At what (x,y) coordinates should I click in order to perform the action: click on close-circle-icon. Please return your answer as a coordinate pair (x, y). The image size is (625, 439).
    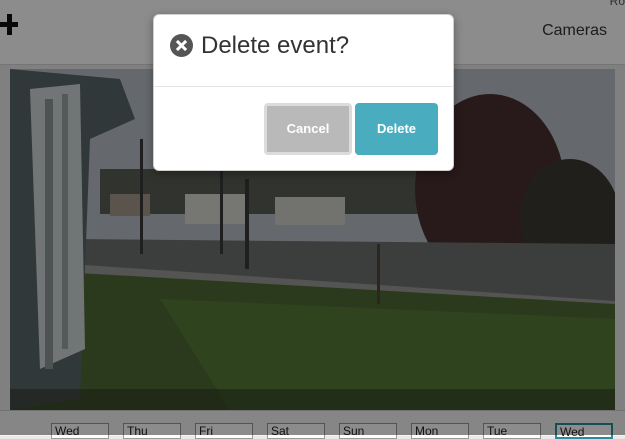
    Looking at the image, I should click on (181, 45).